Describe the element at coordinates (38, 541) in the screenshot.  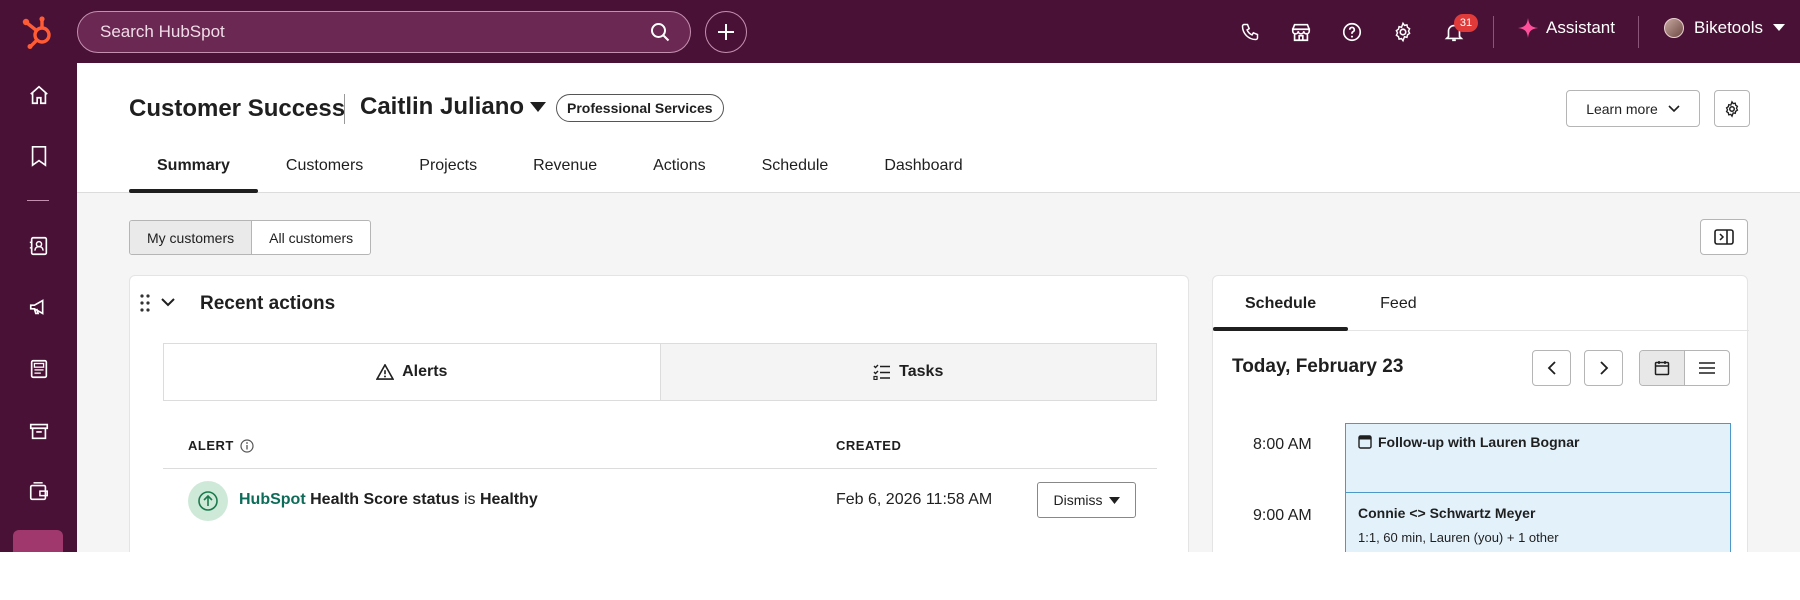
I see `sidebar-item-service` at that location.